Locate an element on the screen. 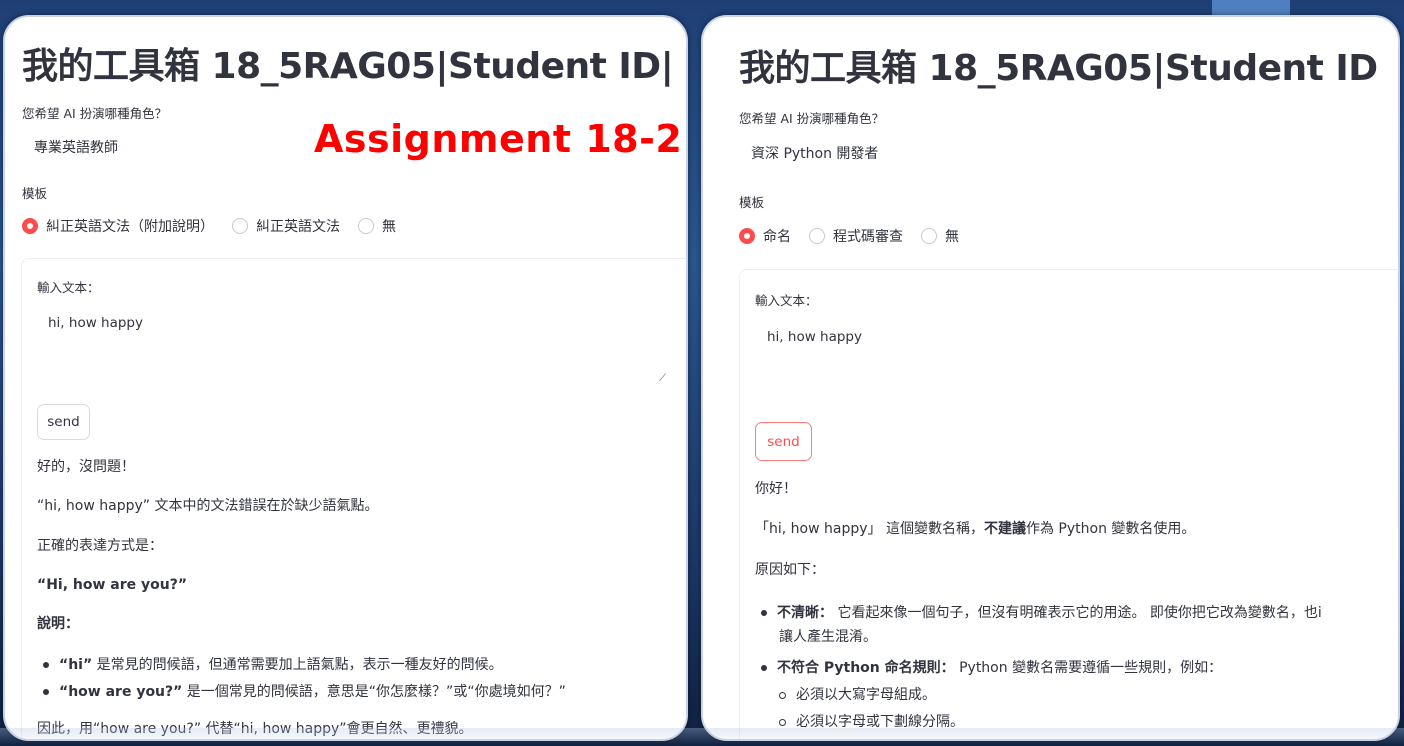 The width and height of the screenshot is (1404, 746). template-option-label: 程式碼審查 is located at coordinates (868, 237).